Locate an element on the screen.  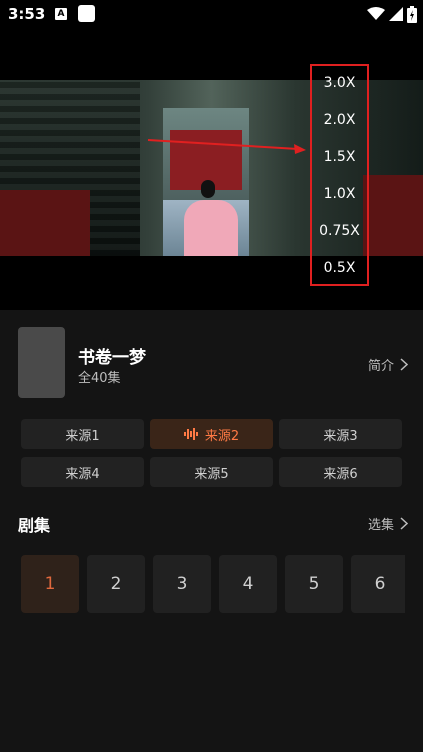
source-label: 来源3 is located at coordinates (340, 436).